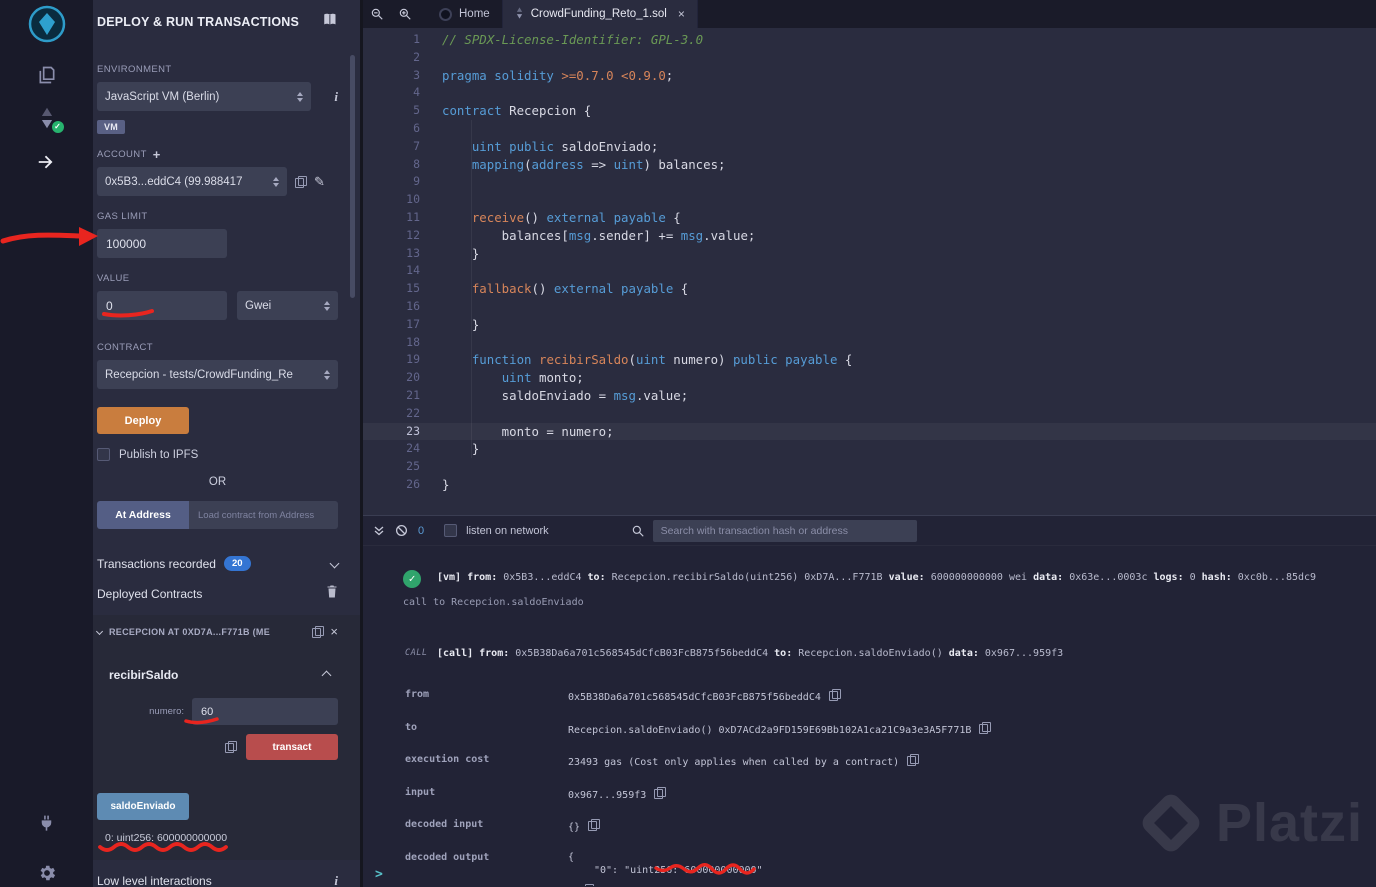  I want to click on code-line-17: 17 }, so click(869, 325).